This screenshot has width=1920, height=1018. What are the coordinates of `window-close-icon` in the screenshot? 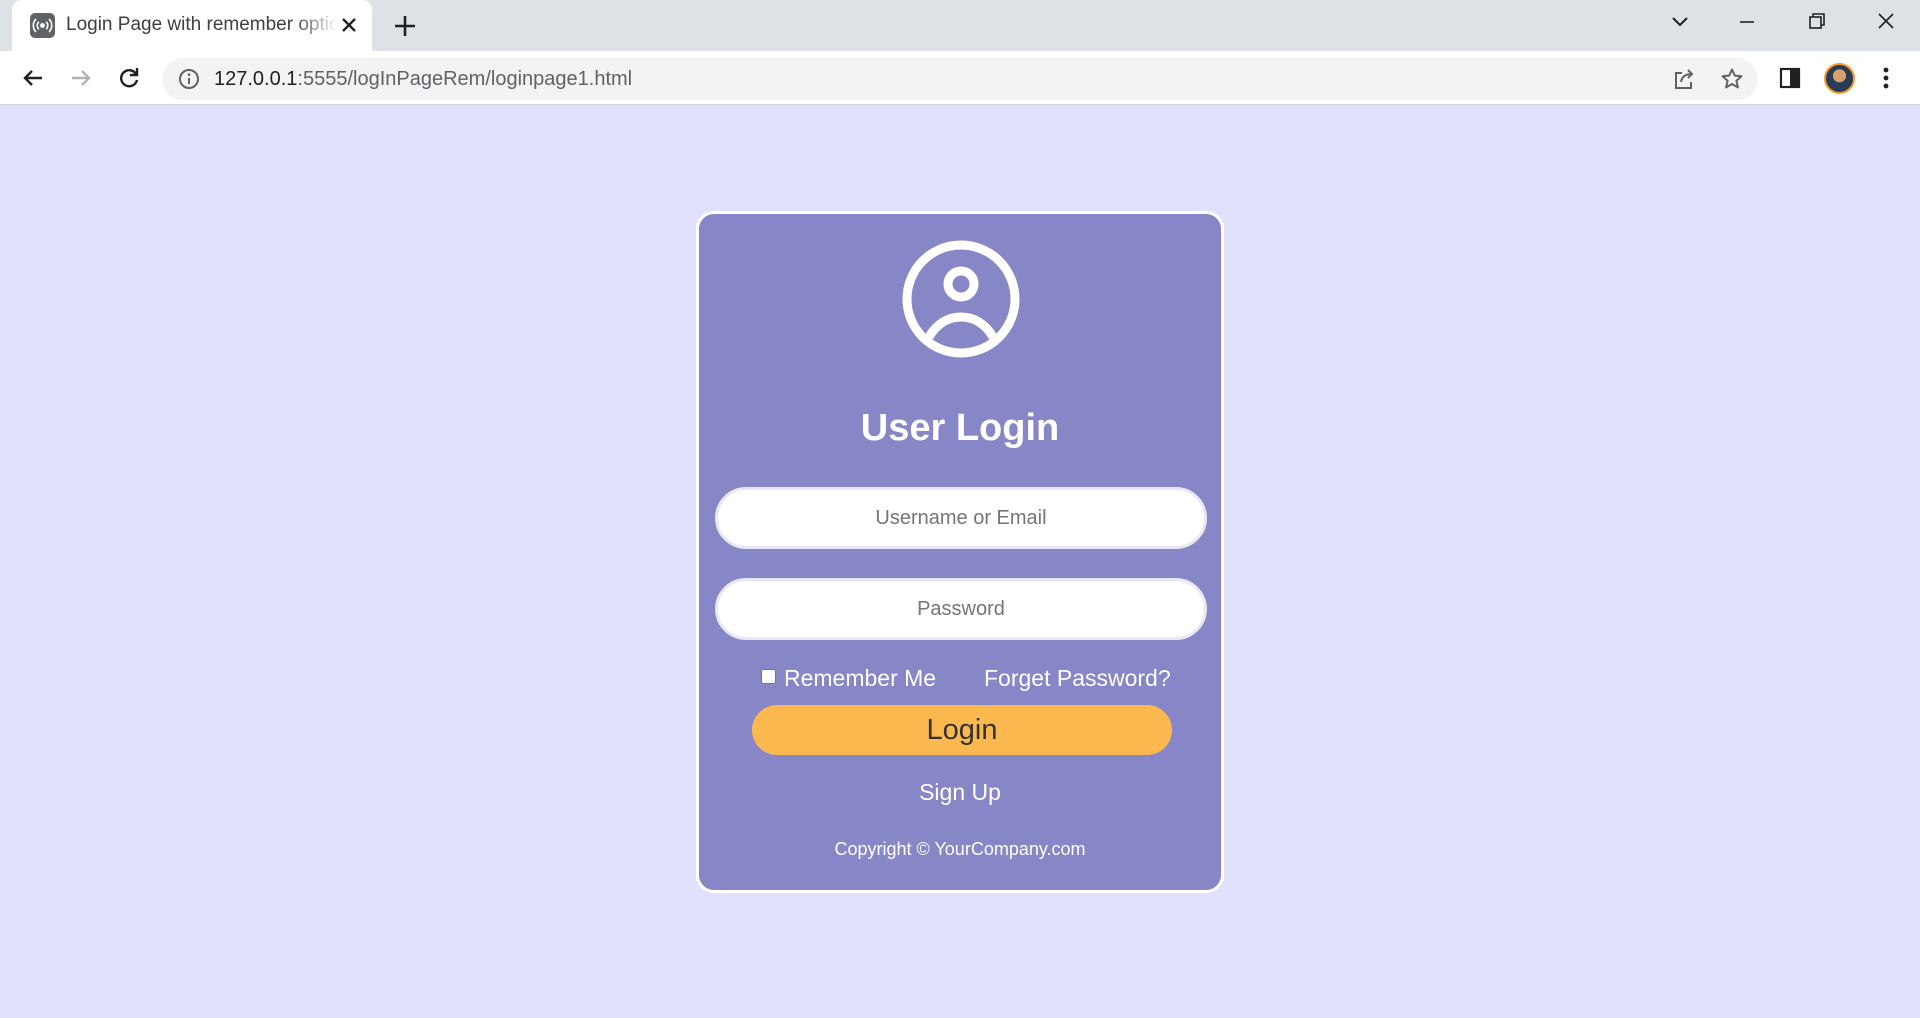 It's located at (1886, 22).